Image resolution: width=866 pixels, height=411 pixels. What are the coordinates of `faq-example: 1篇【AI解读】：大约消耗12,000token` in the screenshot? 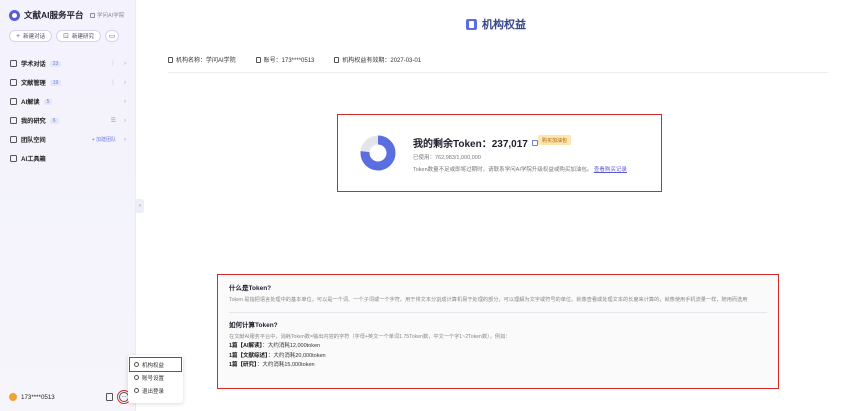 It's located at (498, 347).